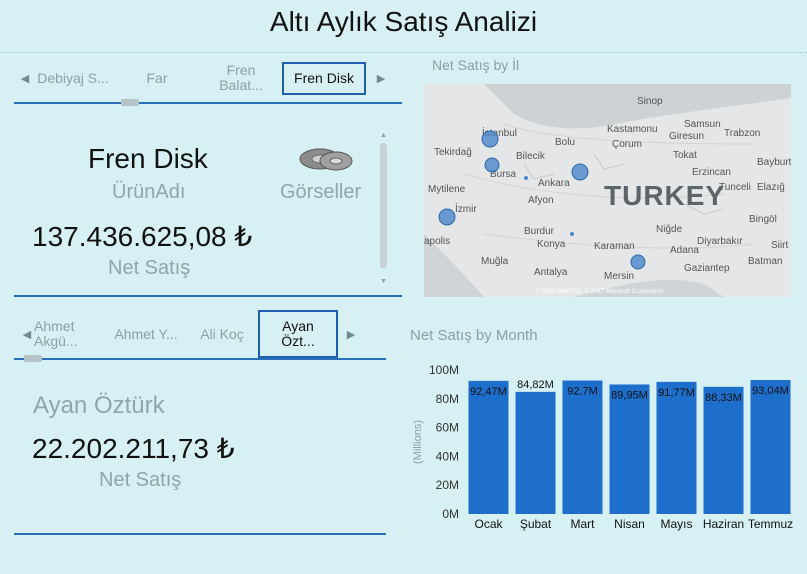 This screenshot has width=807, height=574. What do you see at coordinates (629, 395) in the screenshot?
I see `data-label: 89,95M` at bounding box center [629, 395].